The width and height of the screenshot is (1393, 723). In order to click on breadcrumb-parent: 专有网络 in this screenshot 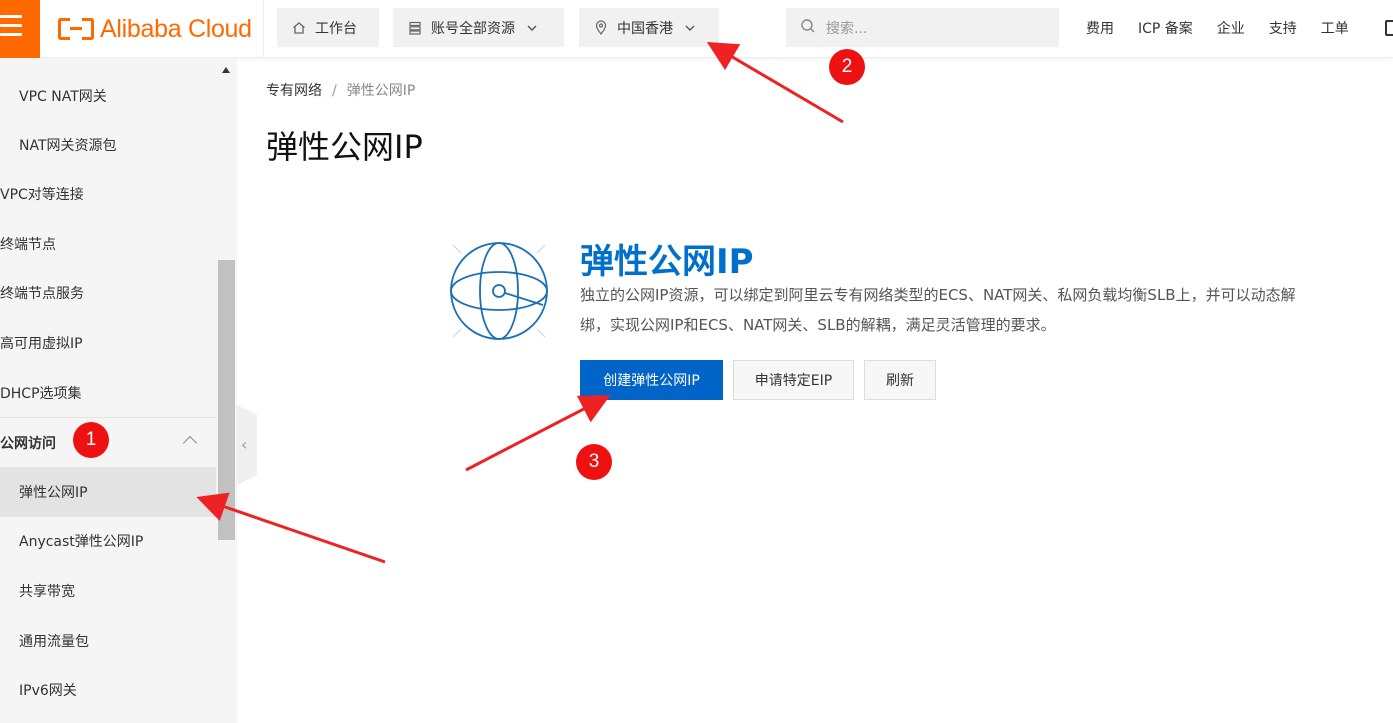, I will do `click(294, 91)`.